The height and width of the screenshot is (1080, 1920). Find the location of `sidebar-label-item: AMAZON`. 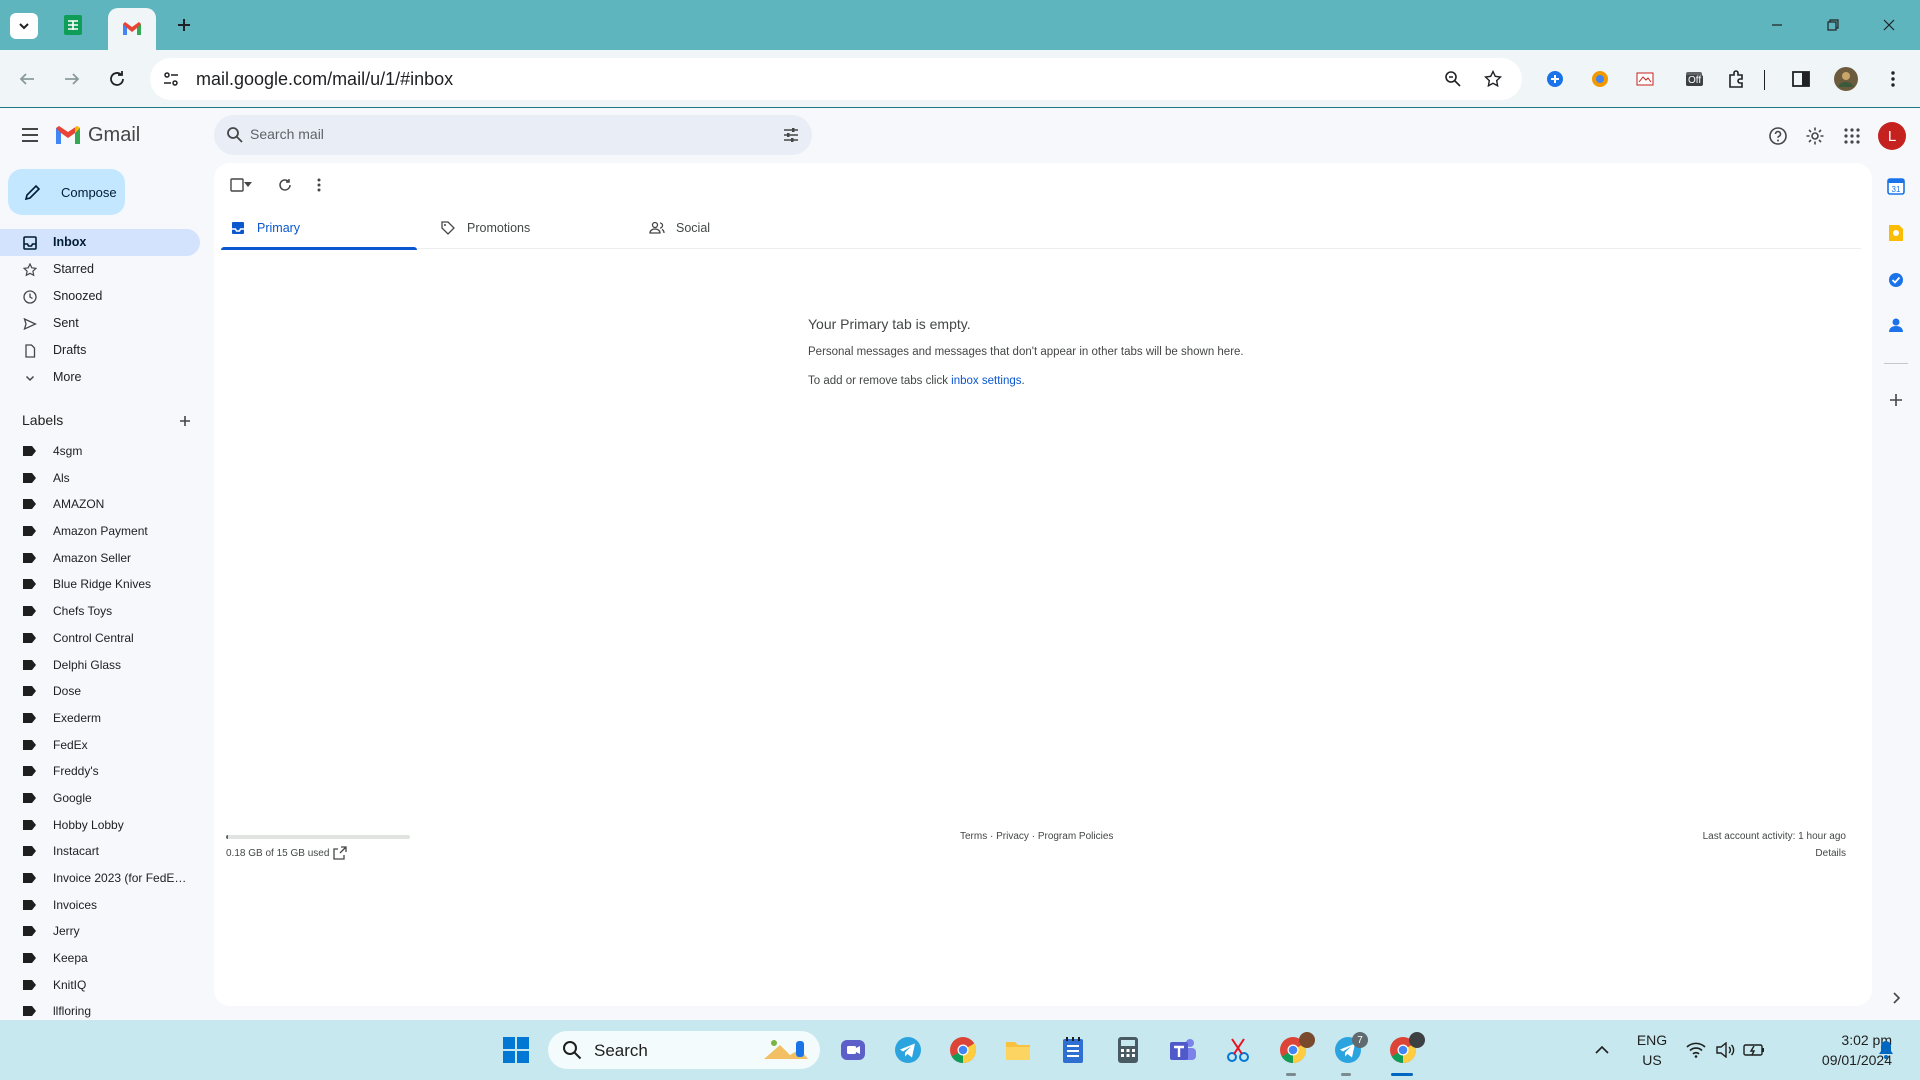

sidebar-label-item: AMAZON is located at coordinates (100, 504).